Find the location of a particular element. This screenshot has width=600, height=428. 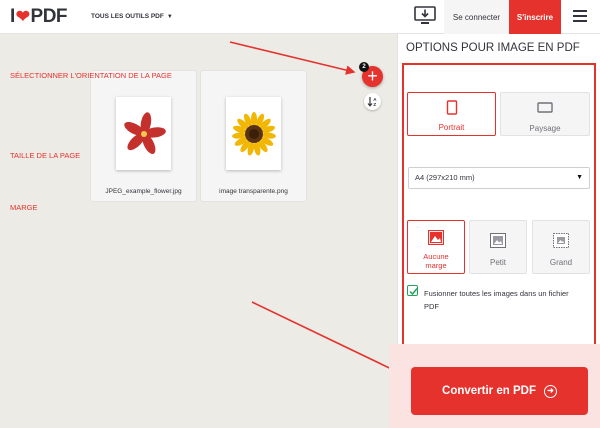

logo-prefix: I is located at coordinates (12, 16).